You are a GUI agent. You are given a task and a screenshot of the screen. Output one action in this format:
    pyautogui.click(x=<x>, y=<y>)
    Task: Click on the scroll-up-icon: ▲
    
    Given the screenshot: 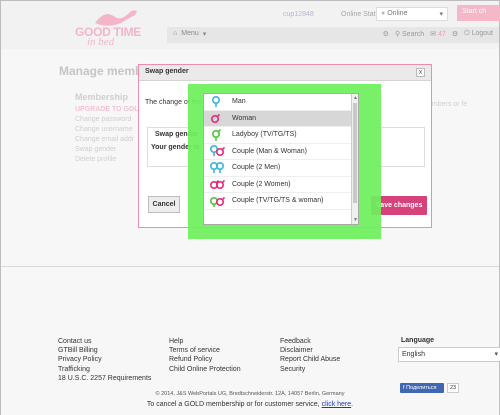 What is the action you would take?
    pyautogui.click(x=355, y=98)
    